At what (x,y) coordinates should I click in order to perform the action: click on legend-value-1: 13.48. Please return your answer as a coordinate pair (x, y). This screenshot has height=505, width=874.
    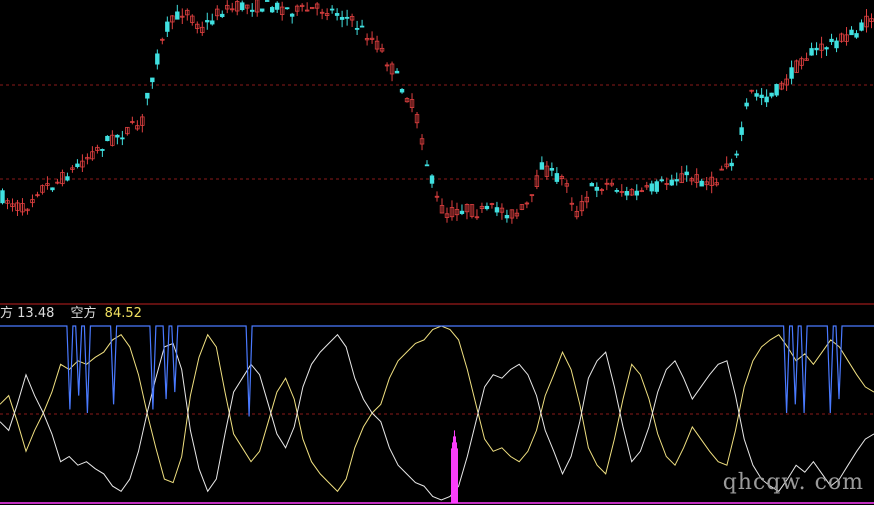
    Looking at the image, I should click on (36, 313).